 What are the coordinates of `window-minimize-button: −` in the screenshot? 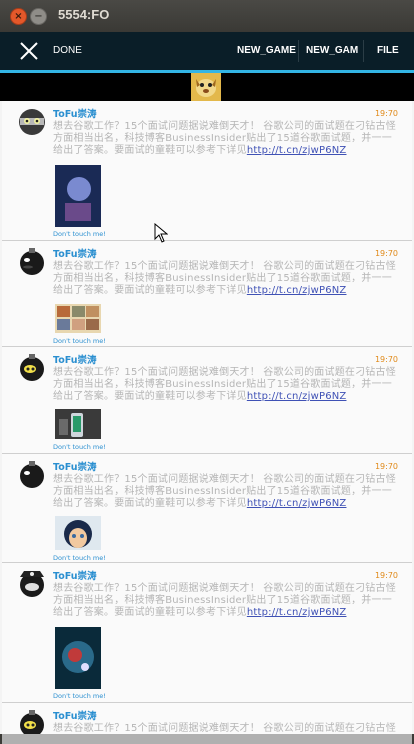 It's located at (38, 16).